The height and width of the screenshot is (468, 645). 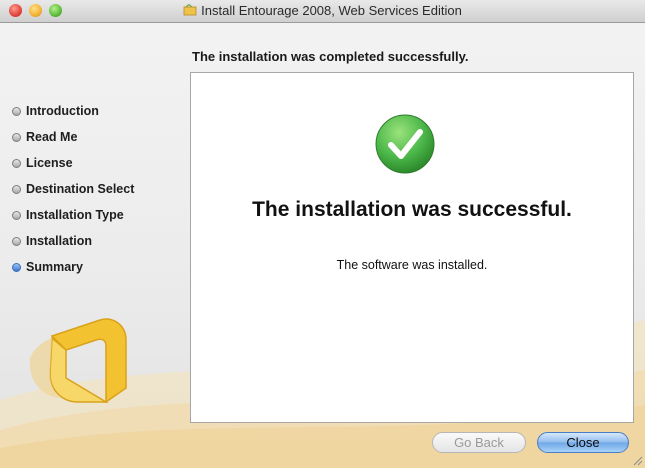 I want to click on success-message: The software was installed., so click(x=412, y=265).